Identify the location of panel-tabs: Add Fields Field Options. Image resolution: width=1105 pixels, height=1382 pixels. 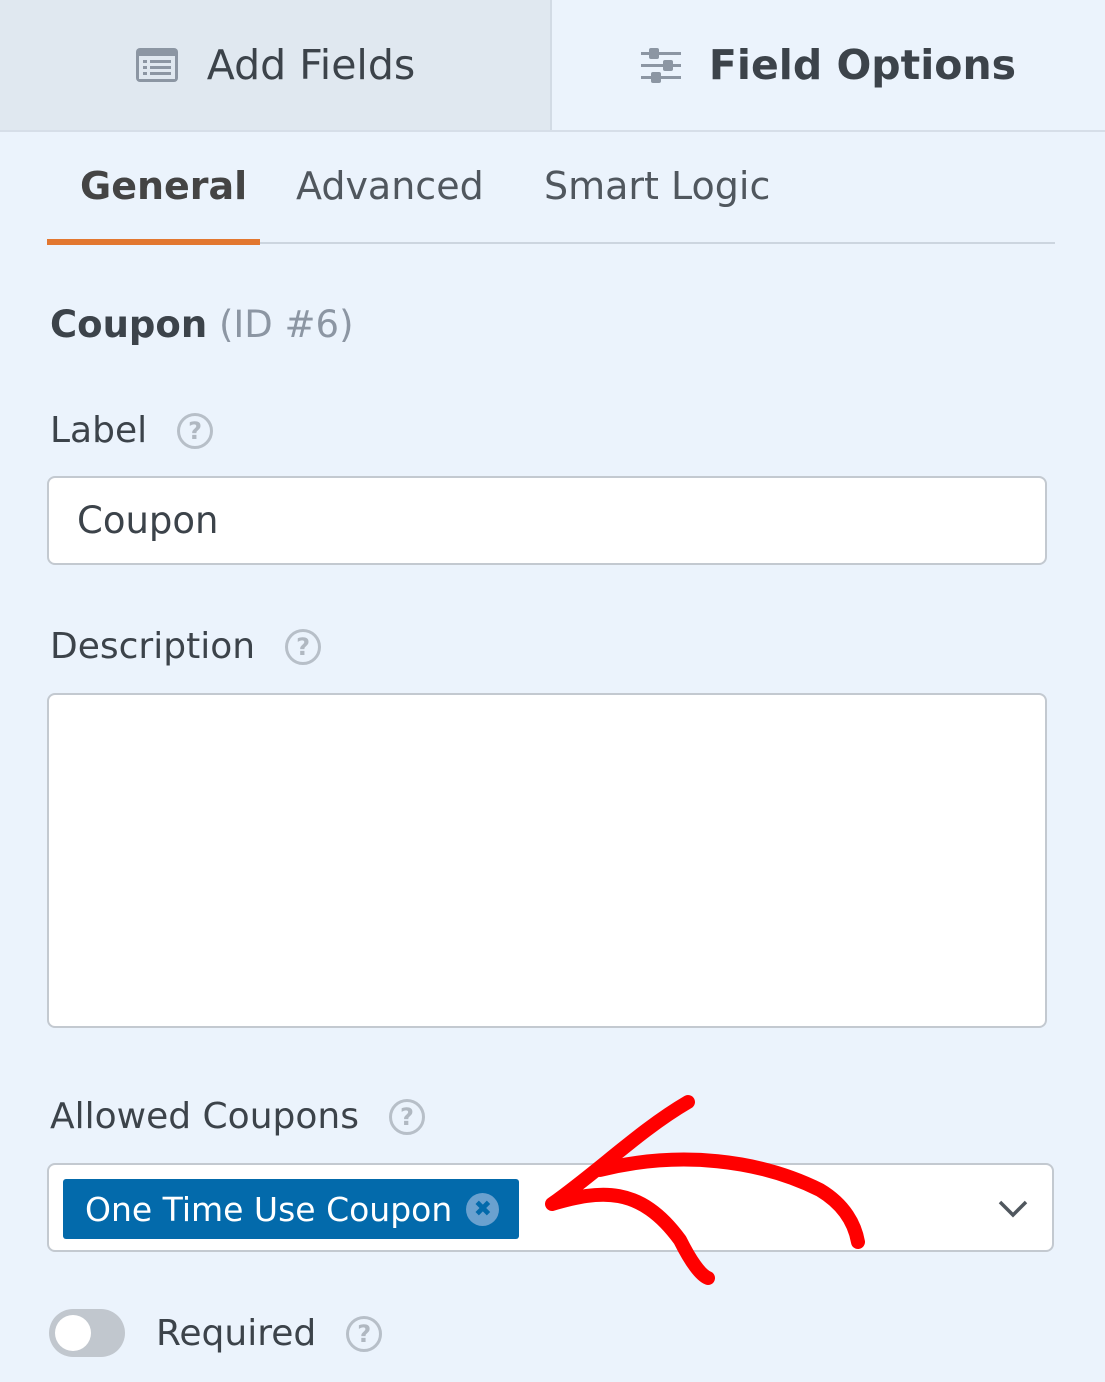
(552, 66).